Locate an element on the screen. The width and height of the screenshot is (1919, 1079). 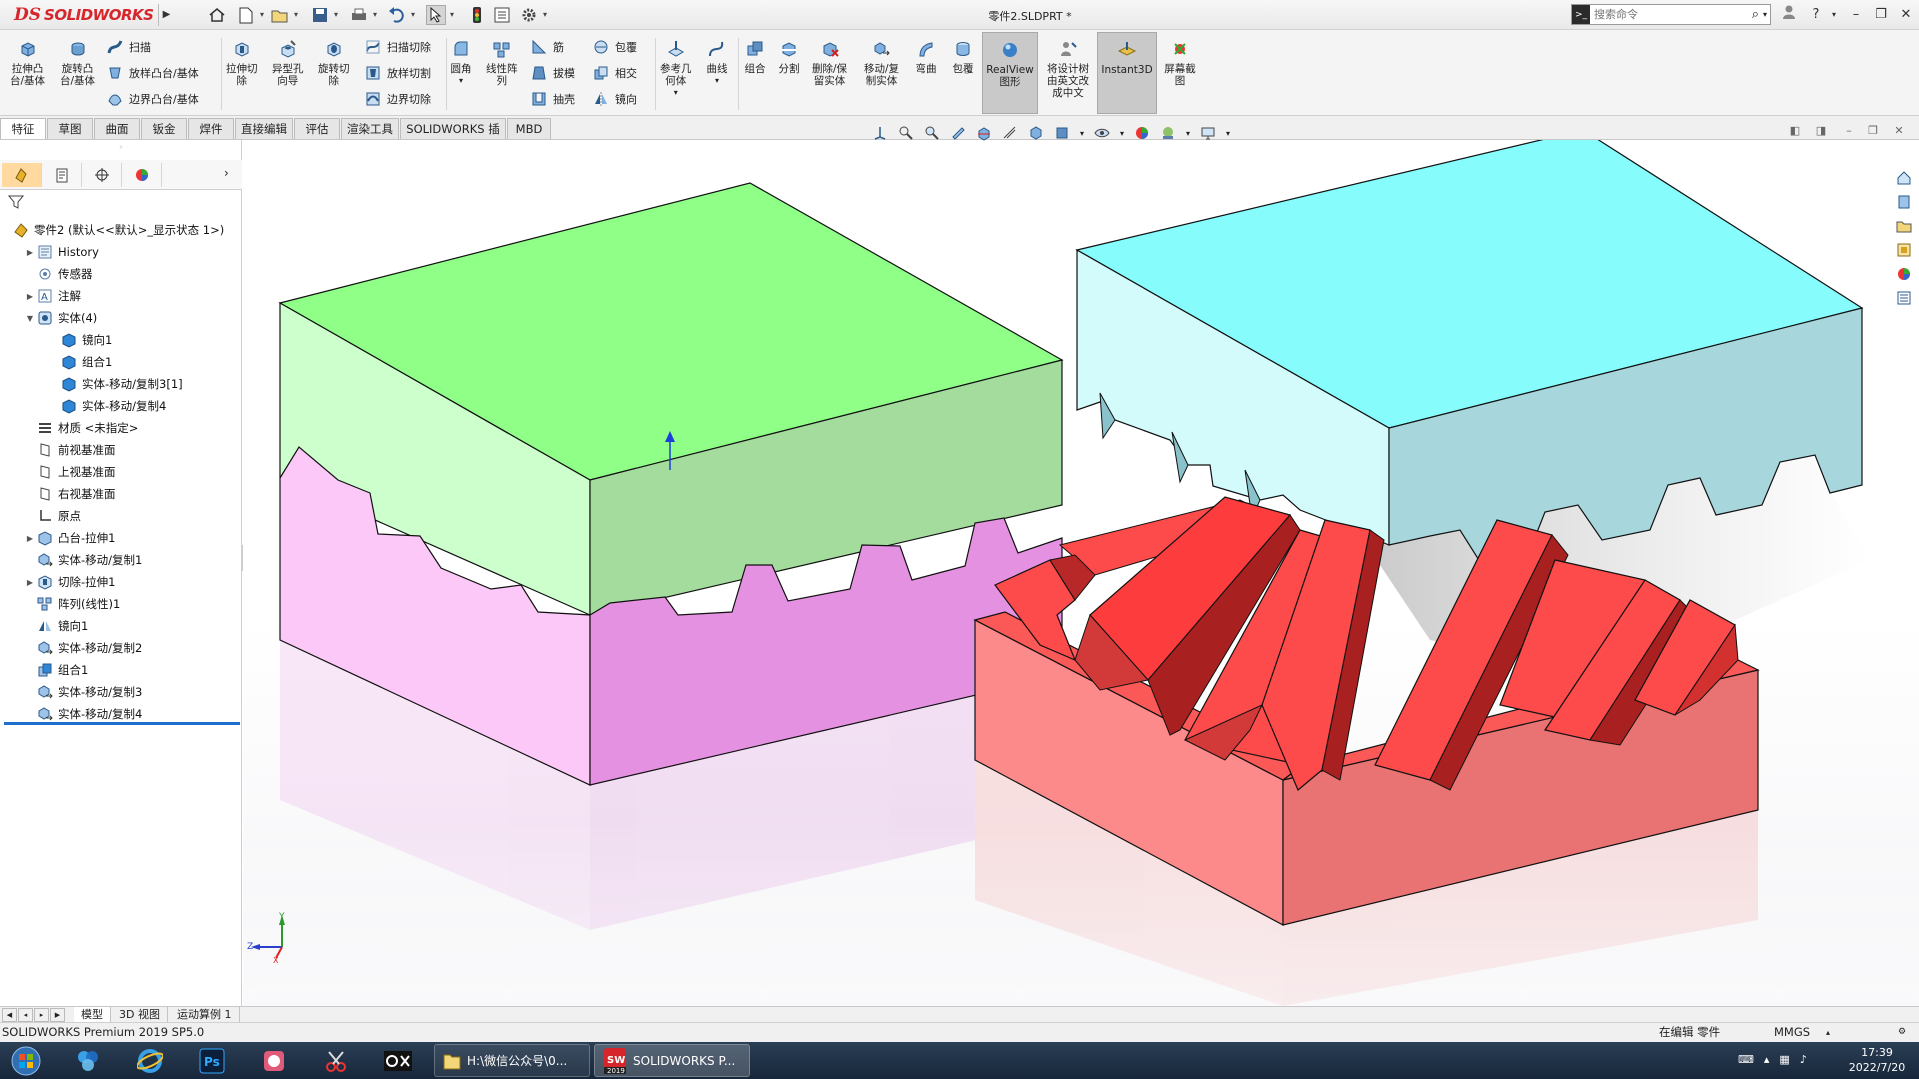
taskbar-capture-icon is located at coordinates (274, 1060).